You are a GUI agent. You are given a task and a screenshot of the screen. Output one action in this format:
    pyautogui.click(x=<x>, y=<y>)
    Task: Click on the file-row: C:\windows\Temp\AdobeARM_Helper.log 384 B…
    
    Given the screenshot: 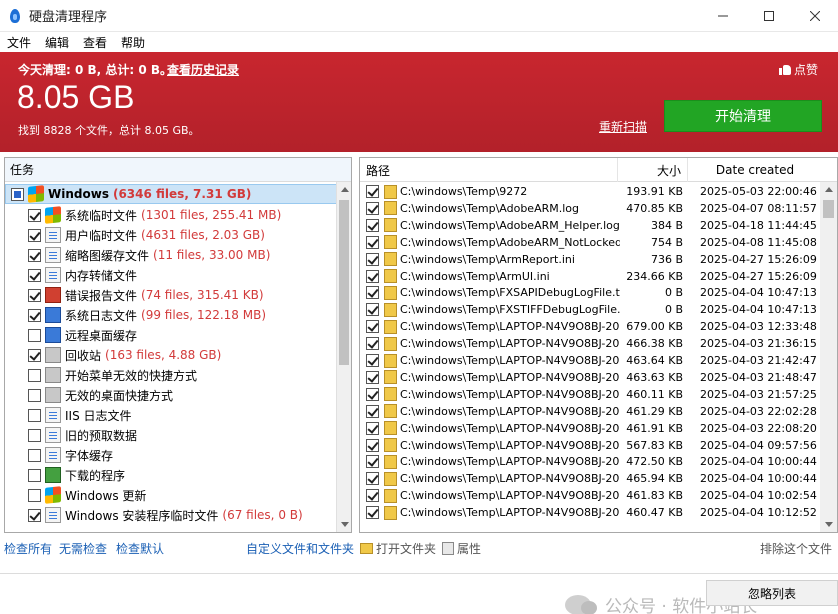 What is the action you would take?
    pyautogui.click(x=590, y=225)
    